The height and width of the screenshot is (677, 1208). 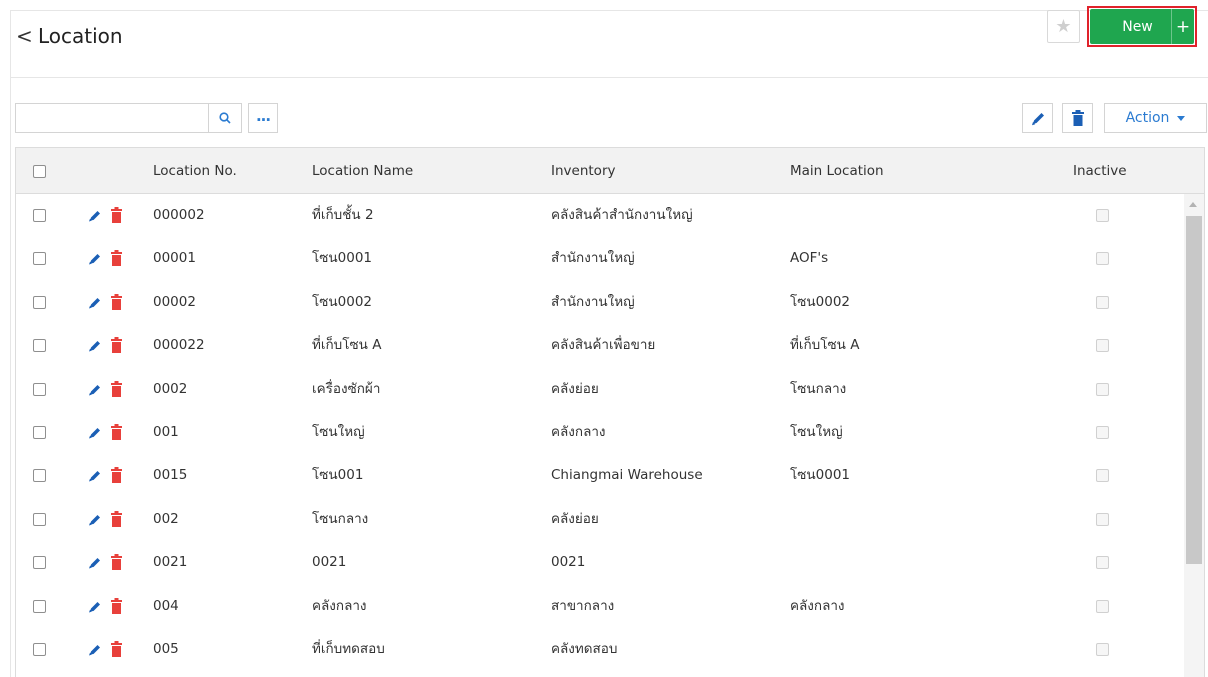 I want to click on table-row: 00001 โซน0001 สำนักงานใหญ่ AOF's, so click(x=600, y=258).